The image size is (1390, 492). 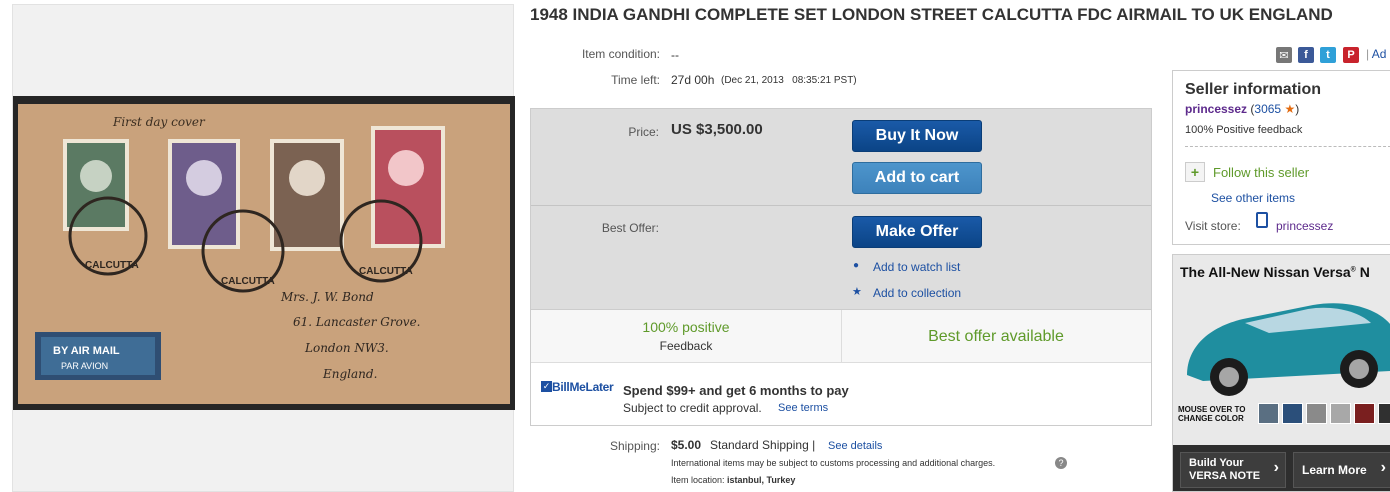 What do you see at coordinates (1275, 272) in the screenshot?
I see `ad-headline: The All-New Nissan Versa® N` at bounding box center [1275, 272].